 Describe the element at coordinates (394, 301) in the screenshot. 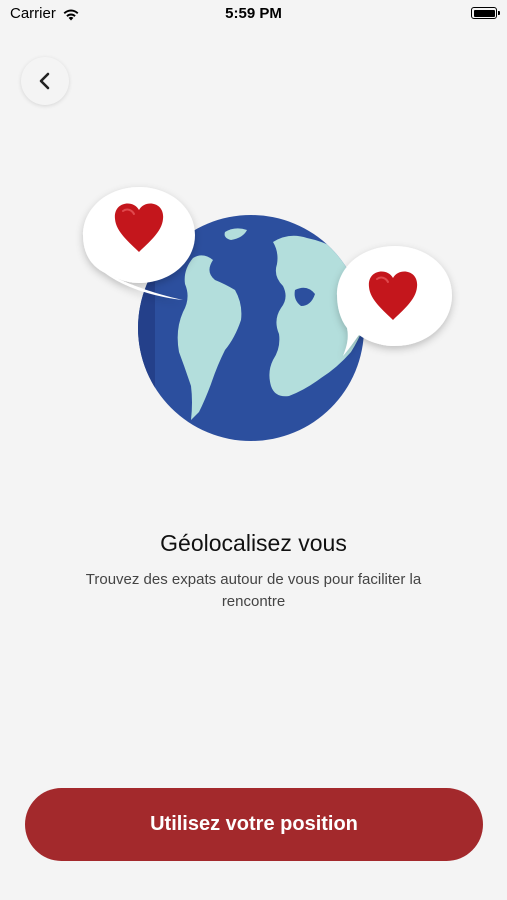

I see `right-speech-bubble` at that location.